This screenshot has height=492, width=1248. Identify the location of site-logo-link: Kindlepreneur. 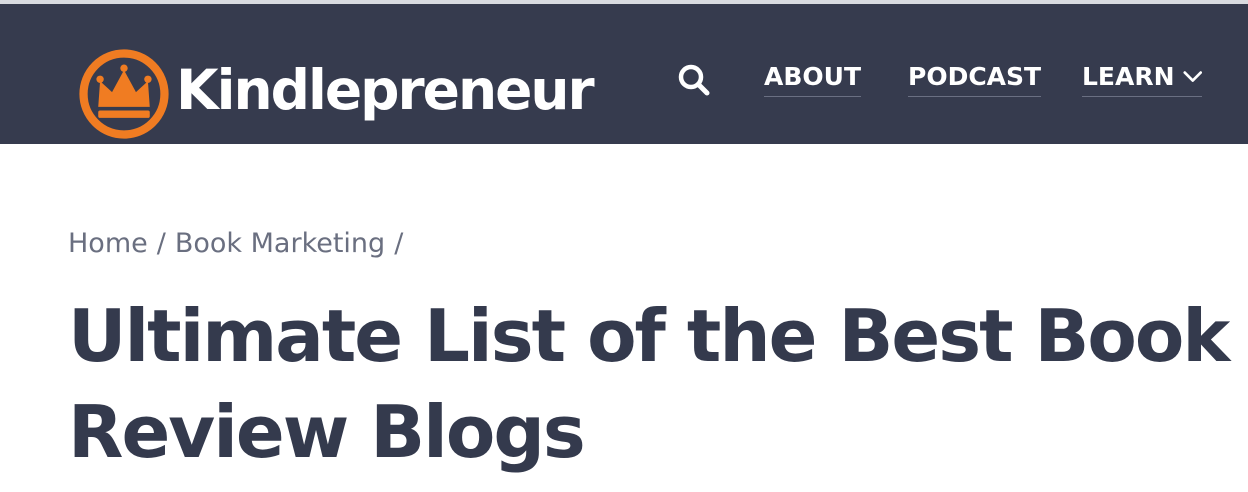
(336, 94).